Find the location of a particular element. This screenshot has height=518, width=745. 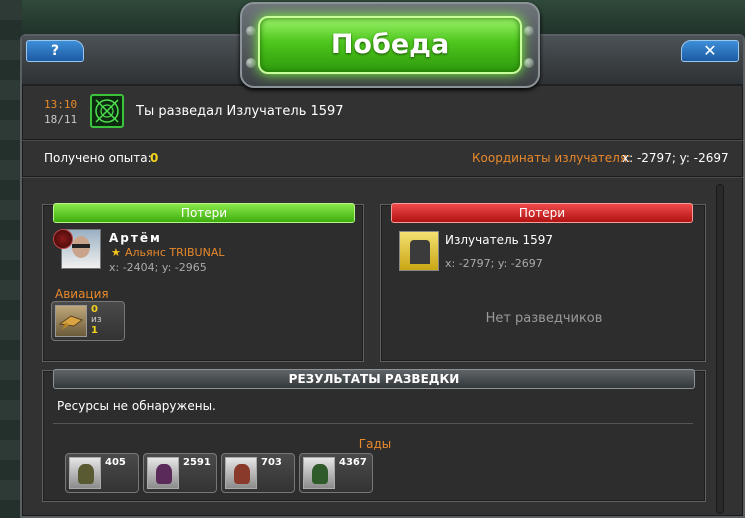

player-name: Артём is located at coordinates (135, 238).